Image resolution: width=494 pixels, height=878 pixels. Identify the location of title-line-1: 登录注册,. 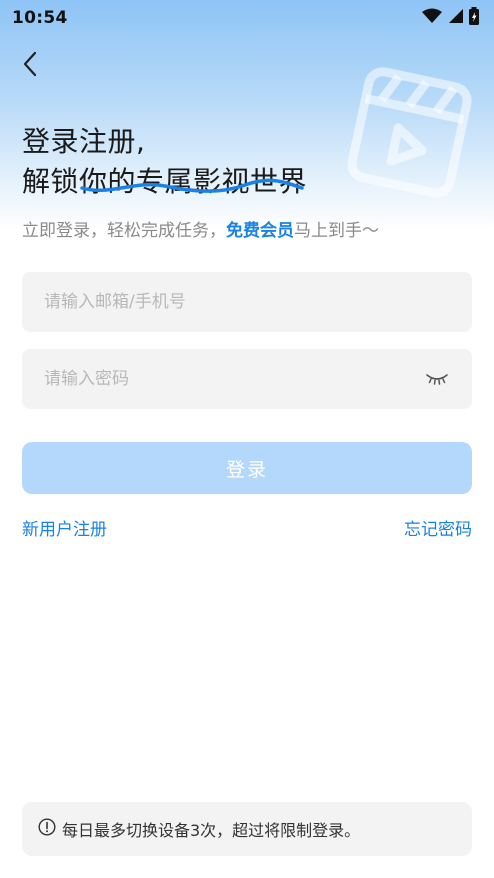
(84, 141).